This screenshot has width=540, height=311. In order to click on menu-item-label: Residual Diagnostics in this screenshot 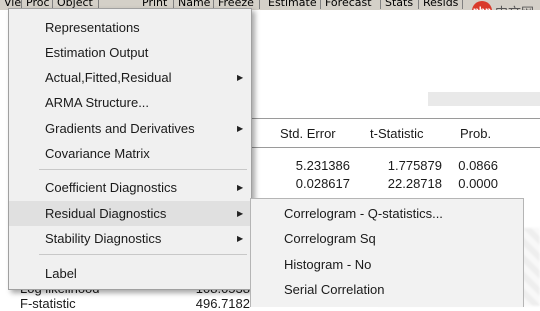, I will do `click(106, 213)`.